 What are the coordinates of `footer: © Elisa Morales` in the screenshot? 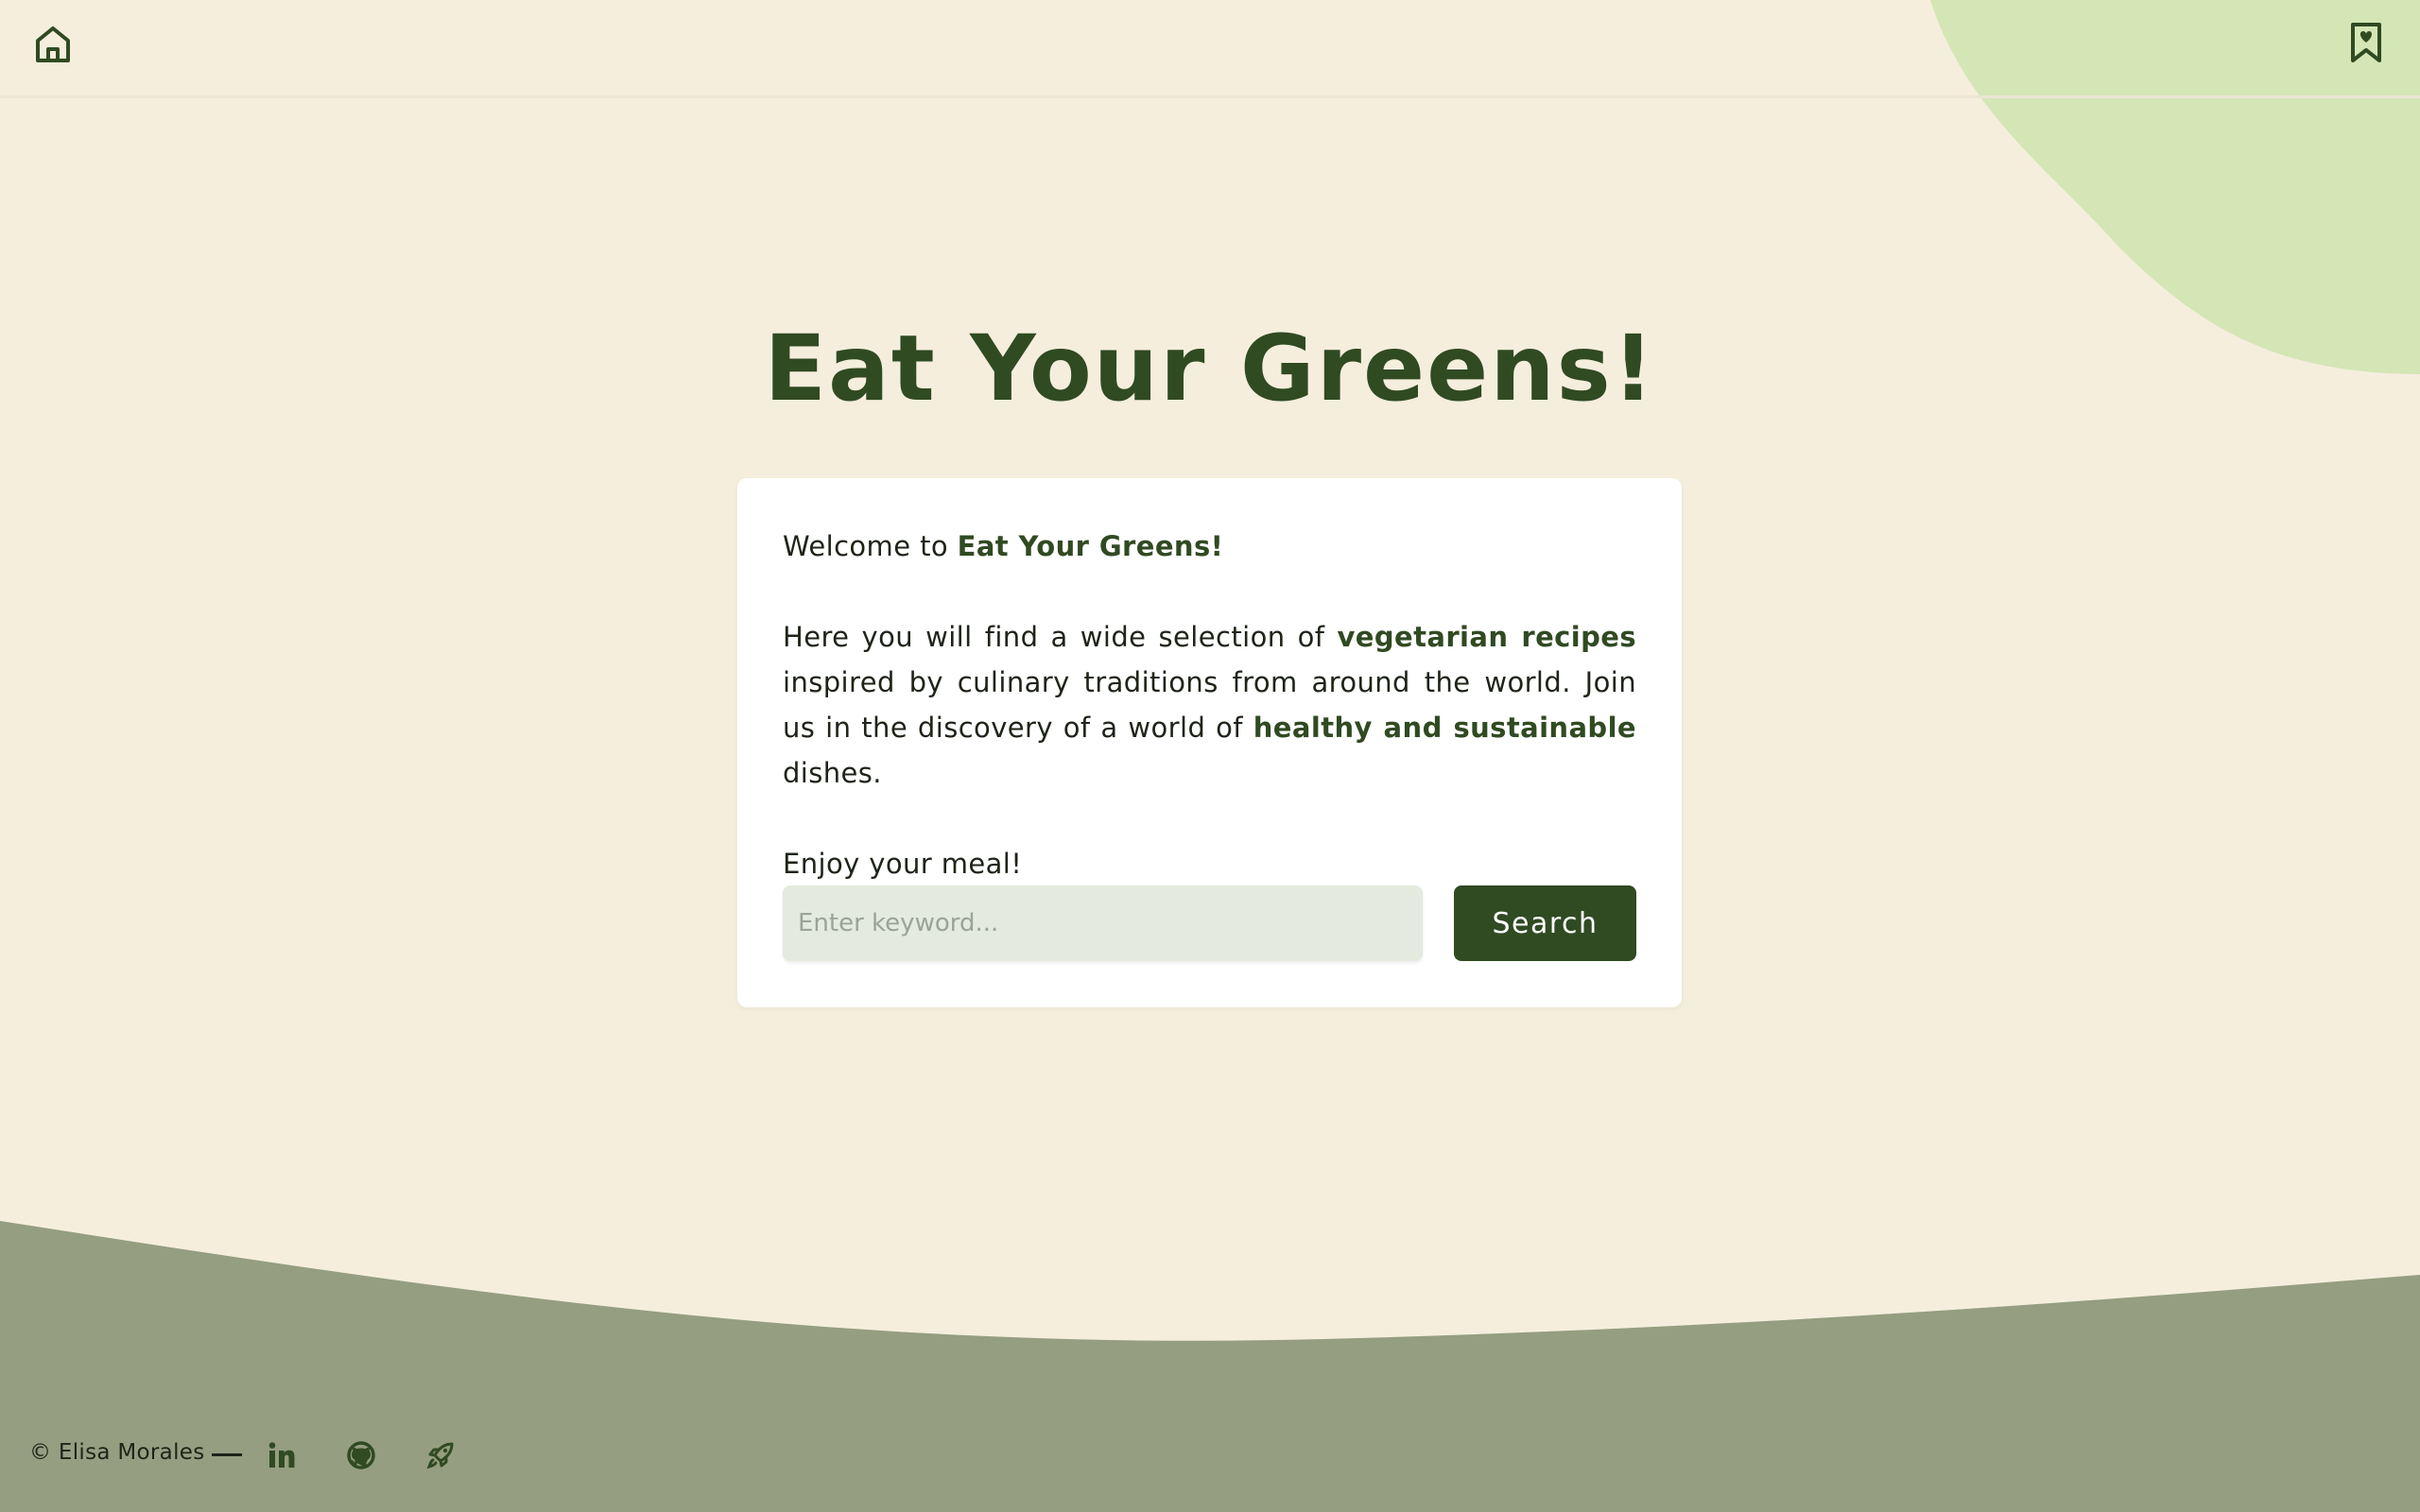 It's located at (1210, 1455).